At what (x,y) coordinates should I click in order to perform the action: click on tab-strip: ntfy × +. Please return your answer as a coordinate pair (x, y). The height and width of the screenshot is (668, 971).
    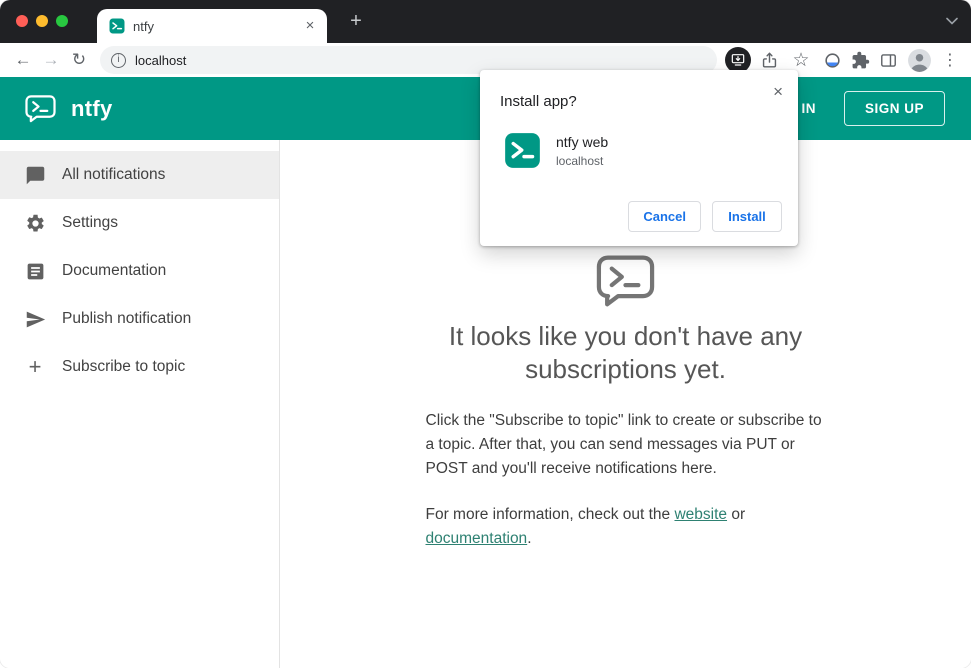
    Looking at the image, I should click on (485, 21).